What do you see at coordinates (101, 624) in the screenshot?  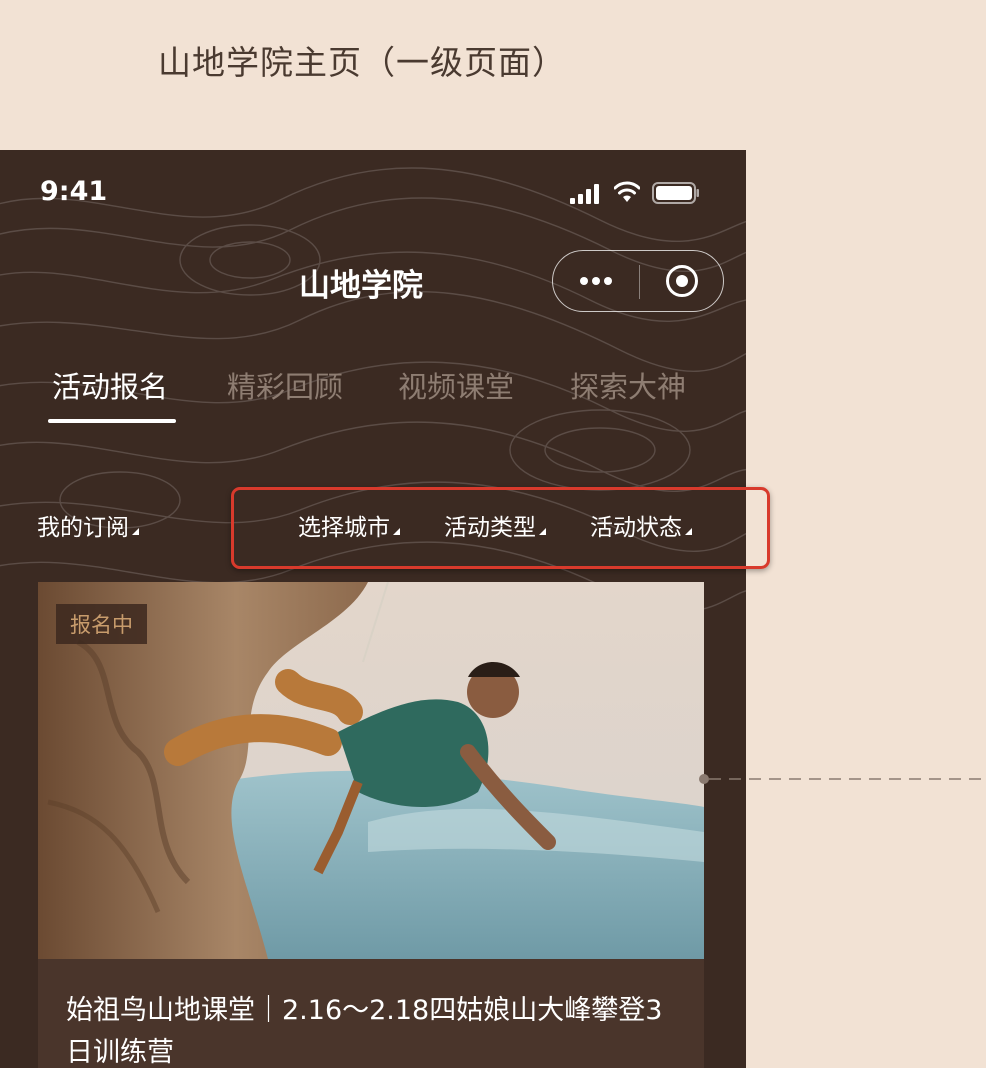 I see `status-badge: 报名中` at bounding box center [101, 624].